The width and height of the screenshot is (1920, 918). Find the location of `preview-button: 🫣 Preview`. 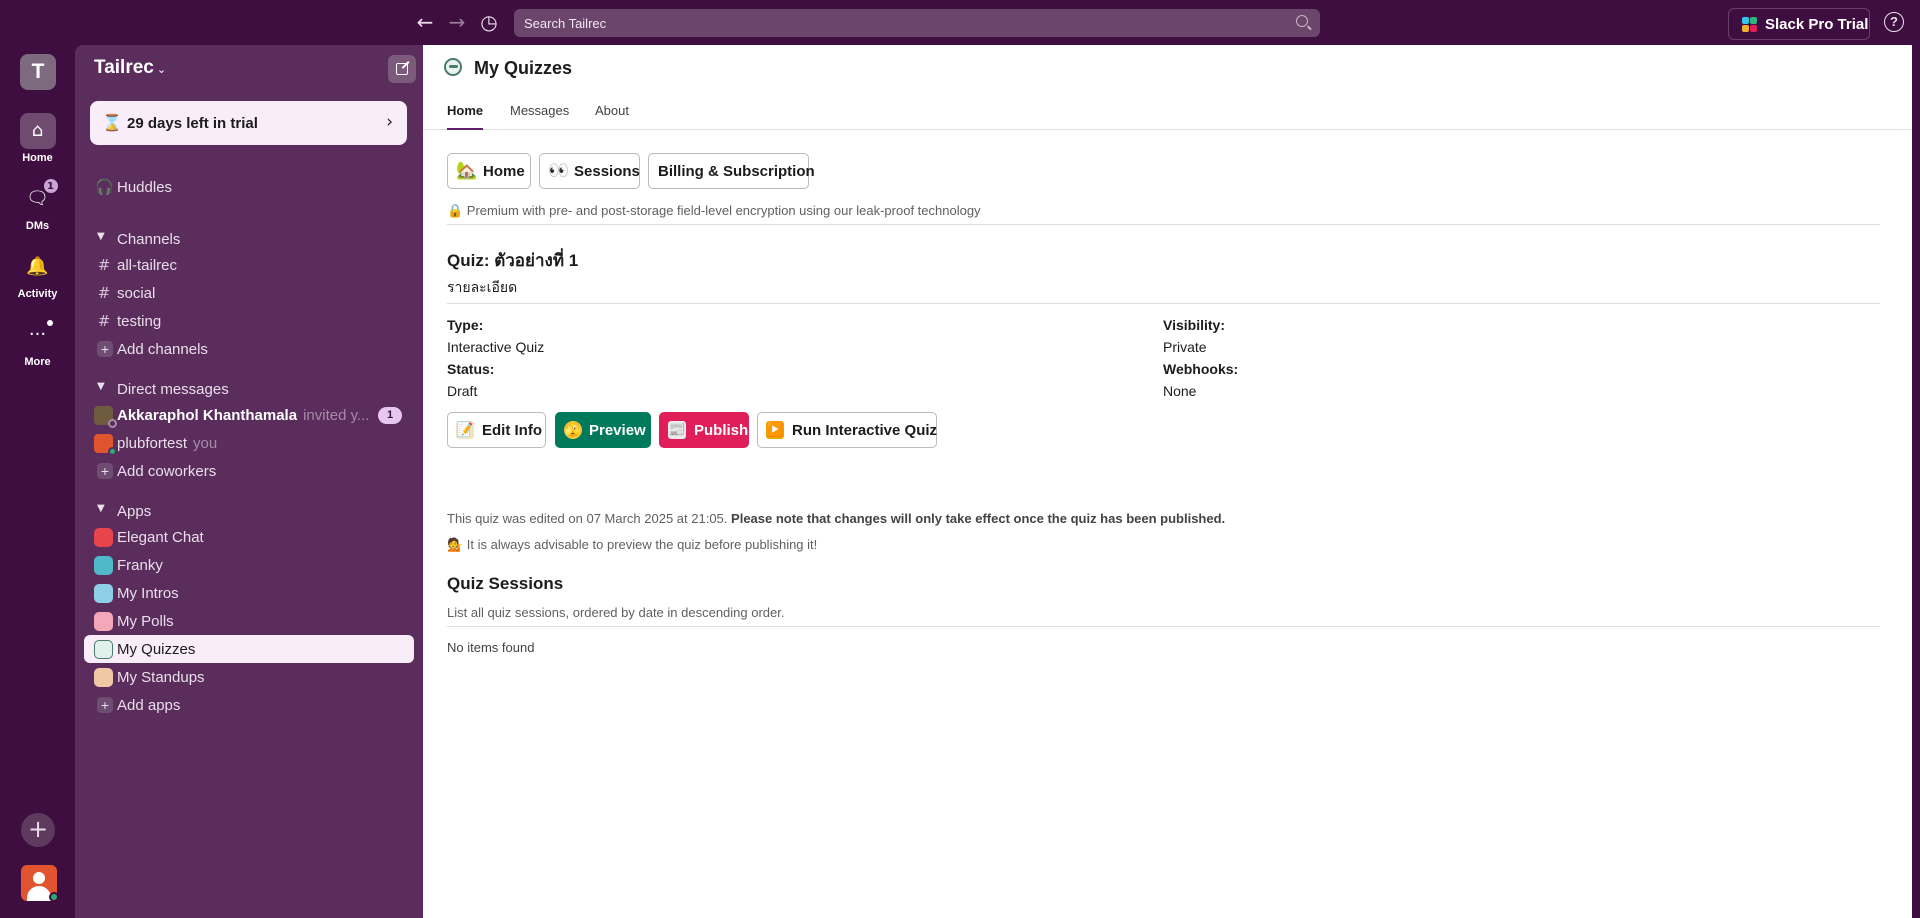

preview-button: 🫣 Preview is located at coordinates (603, 430).